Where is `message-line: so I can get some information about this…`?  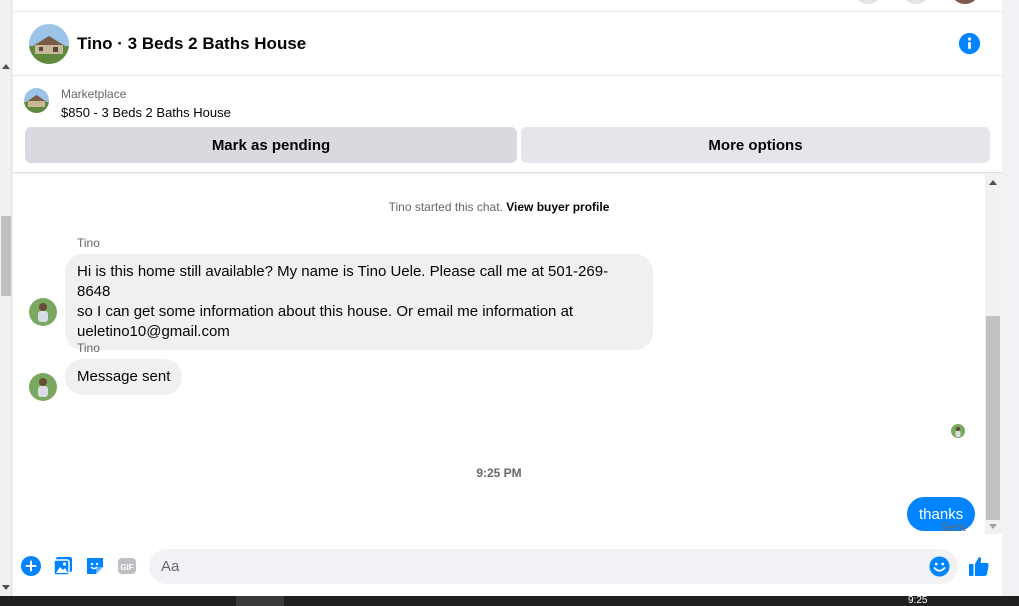 message-line: so I can get some information about this… is located at coordinates (325, 311).